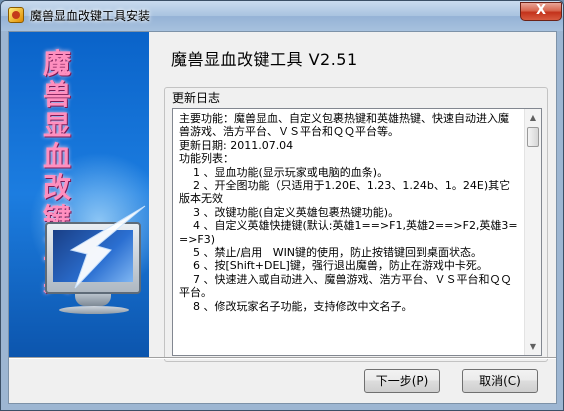  What do you see at coordinates (532, 232) in the screenshot?
I see `vertical-scrollbar: ▲ ▼` at bounding box center [532, 232].